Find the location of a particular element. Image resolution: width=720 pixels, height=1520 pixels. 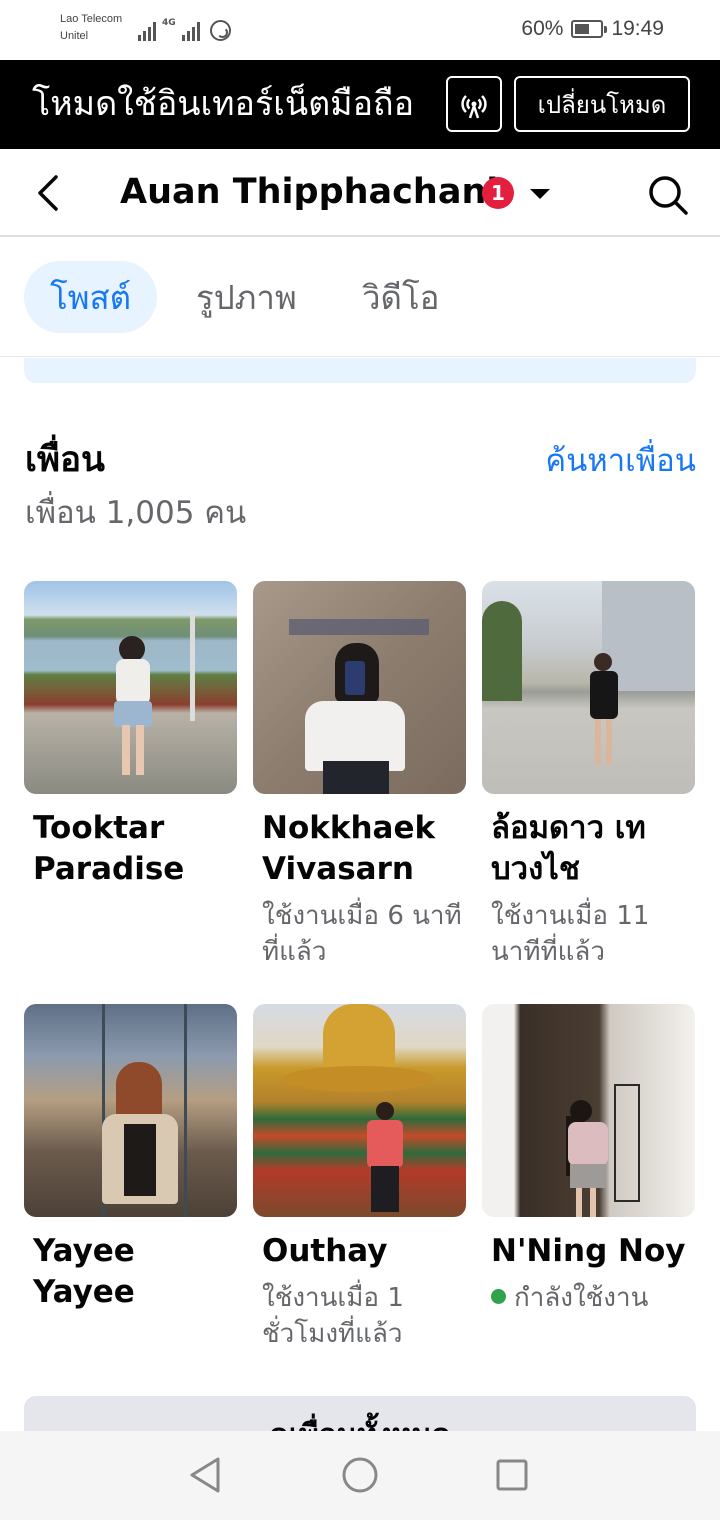

mode-title: โหมดใช้อินเทอร์เน็ตมือถือ is located at coordinates (223, 104).